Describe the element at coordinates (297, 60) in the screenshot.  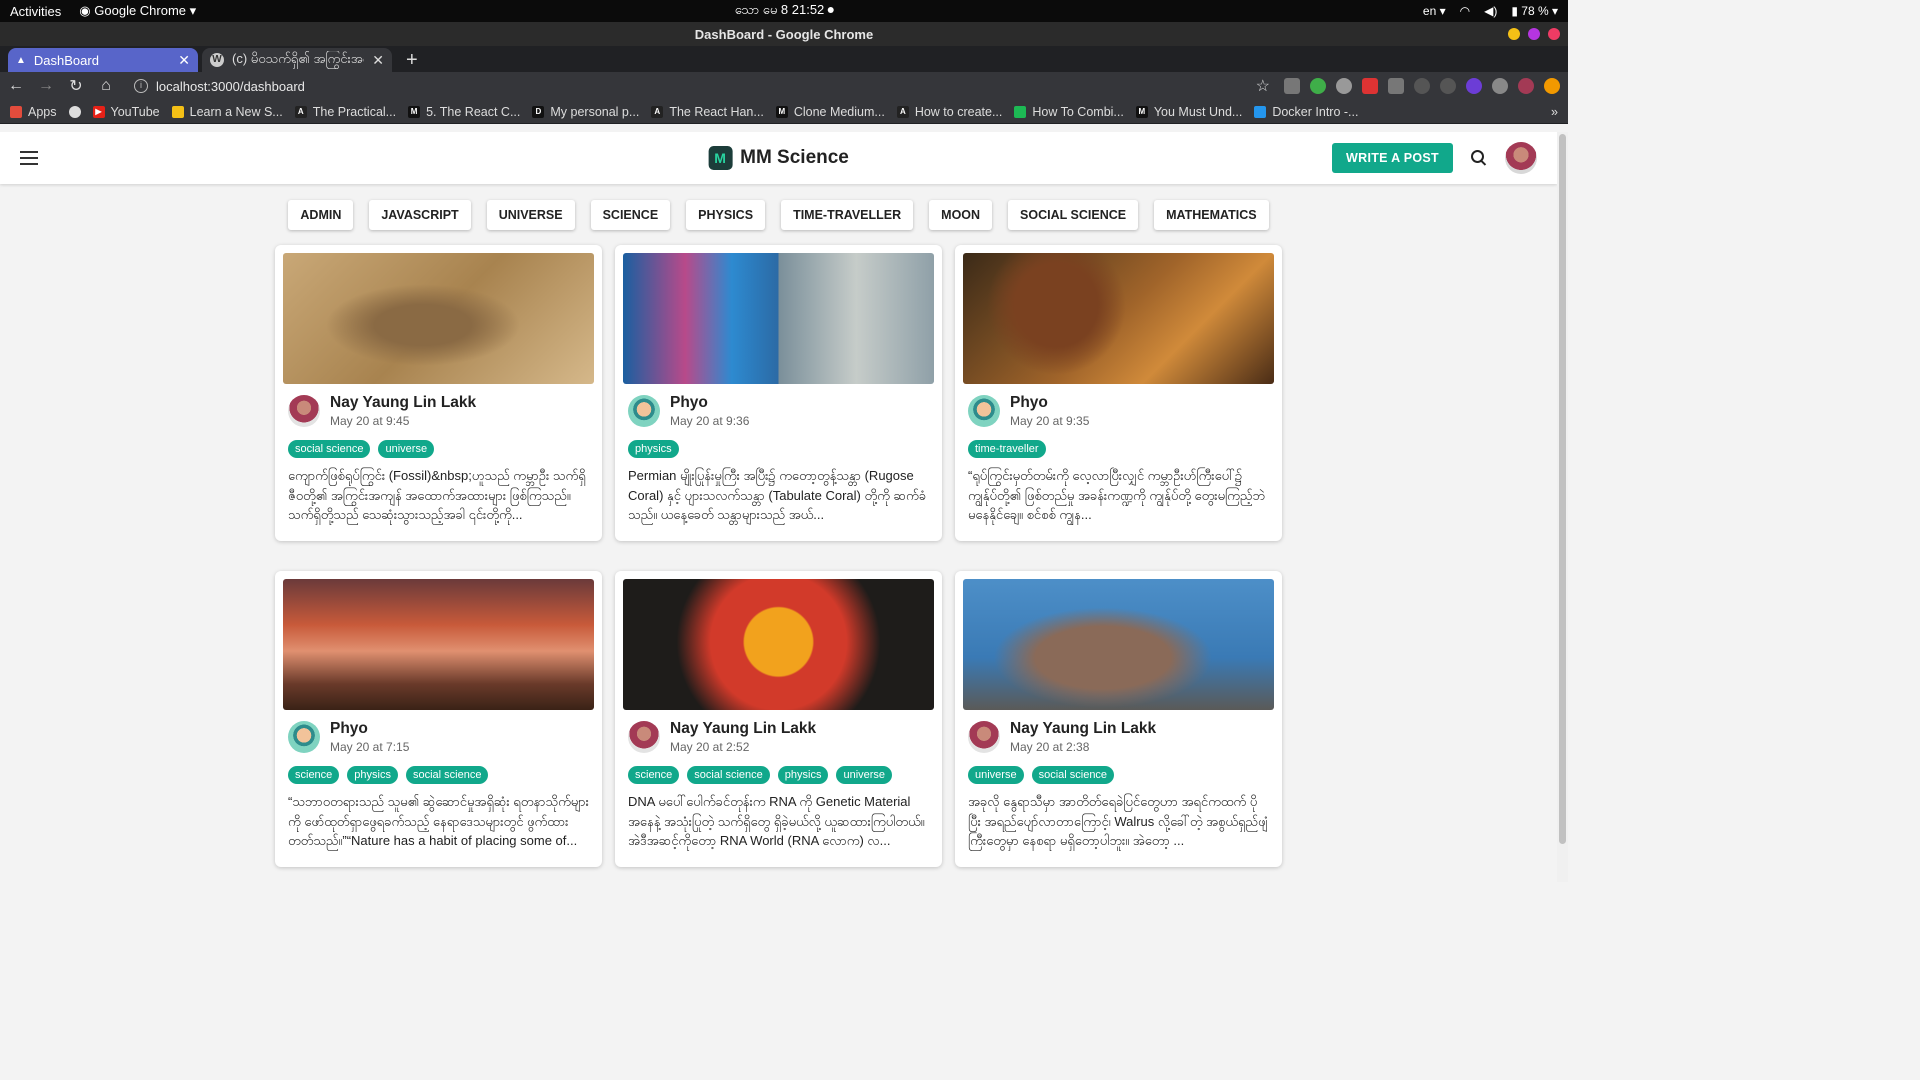
I see `tab-article: W (c) မိဝသက်ရှိ၏ အကြွင်းအကျ ✕` at that location.